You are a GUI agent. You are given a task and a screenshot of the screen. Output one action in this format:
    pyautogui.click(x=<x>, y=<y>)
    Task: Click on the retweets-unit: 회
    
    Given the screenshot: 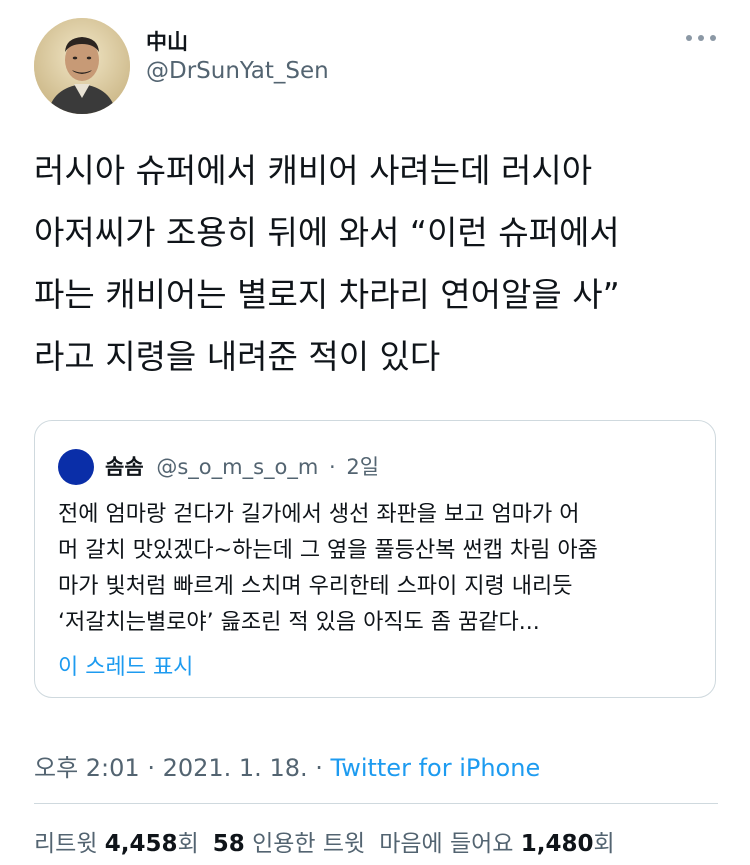 What is the action you would take?
    pyautogui.click(x=188, y=844)
    